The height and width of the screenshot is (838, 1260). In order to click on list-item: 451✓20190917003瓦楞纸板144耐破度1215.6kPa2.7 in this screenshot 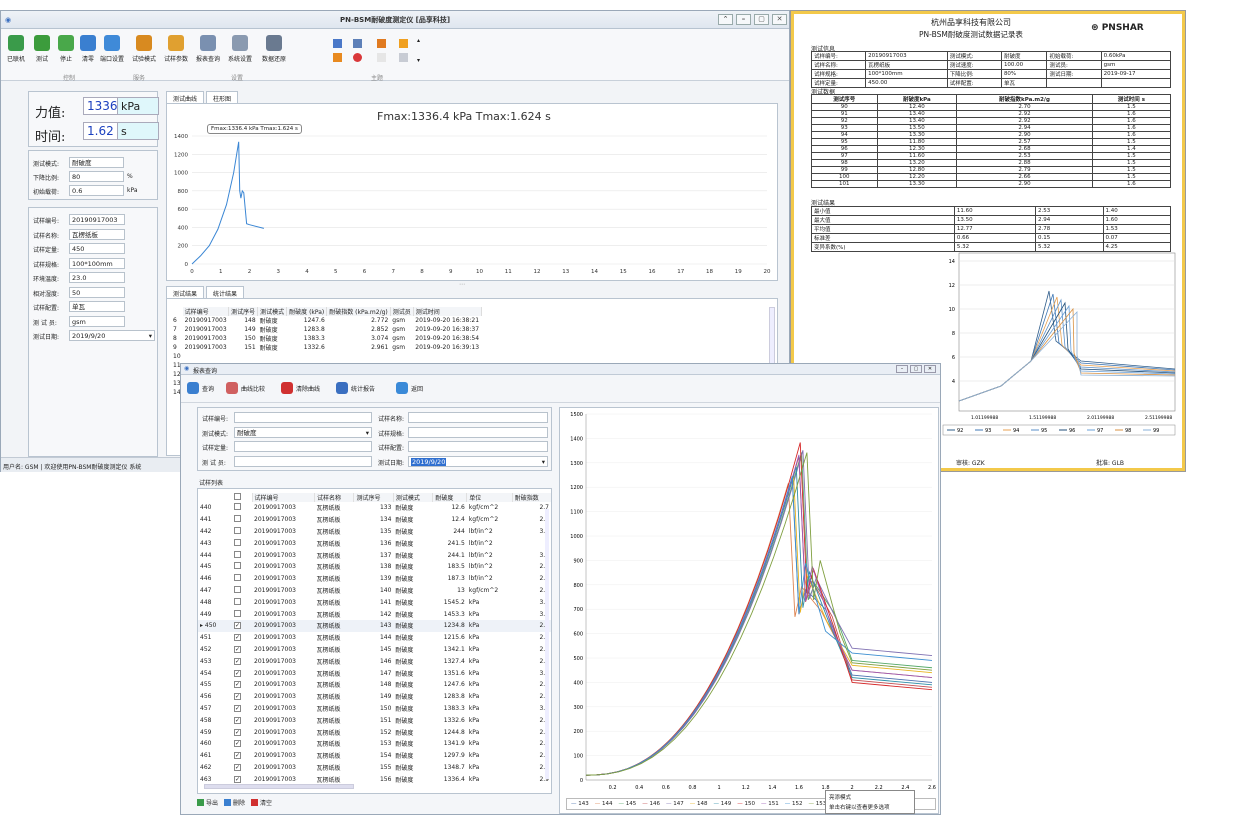, I will do `click(374, 638)`.